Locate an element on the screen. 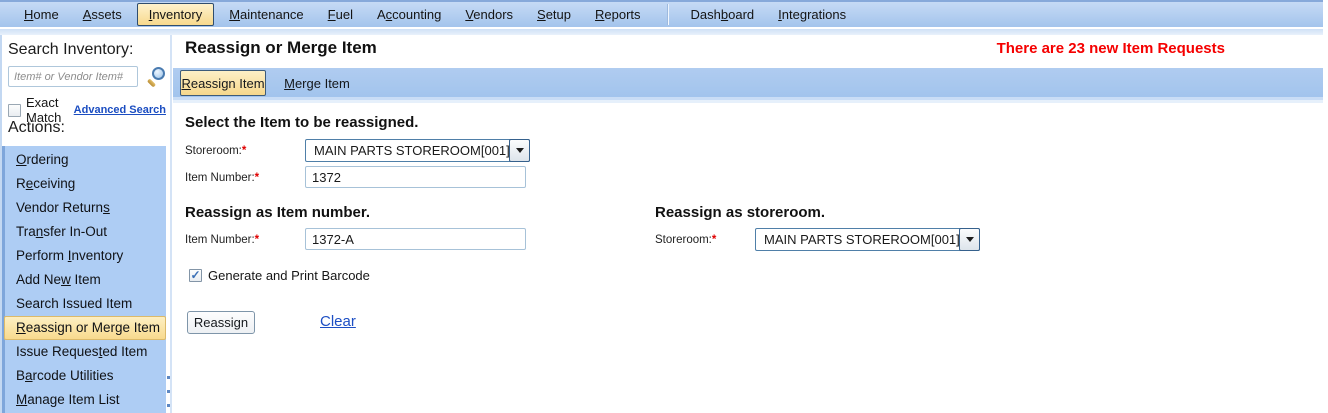  search-icon is located at coordinates (156, 77).